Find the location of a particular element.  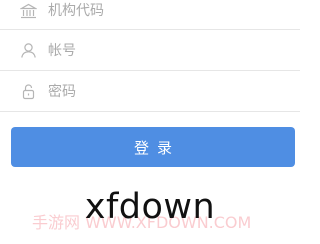

user-icon is located at coordinates (28, 51).